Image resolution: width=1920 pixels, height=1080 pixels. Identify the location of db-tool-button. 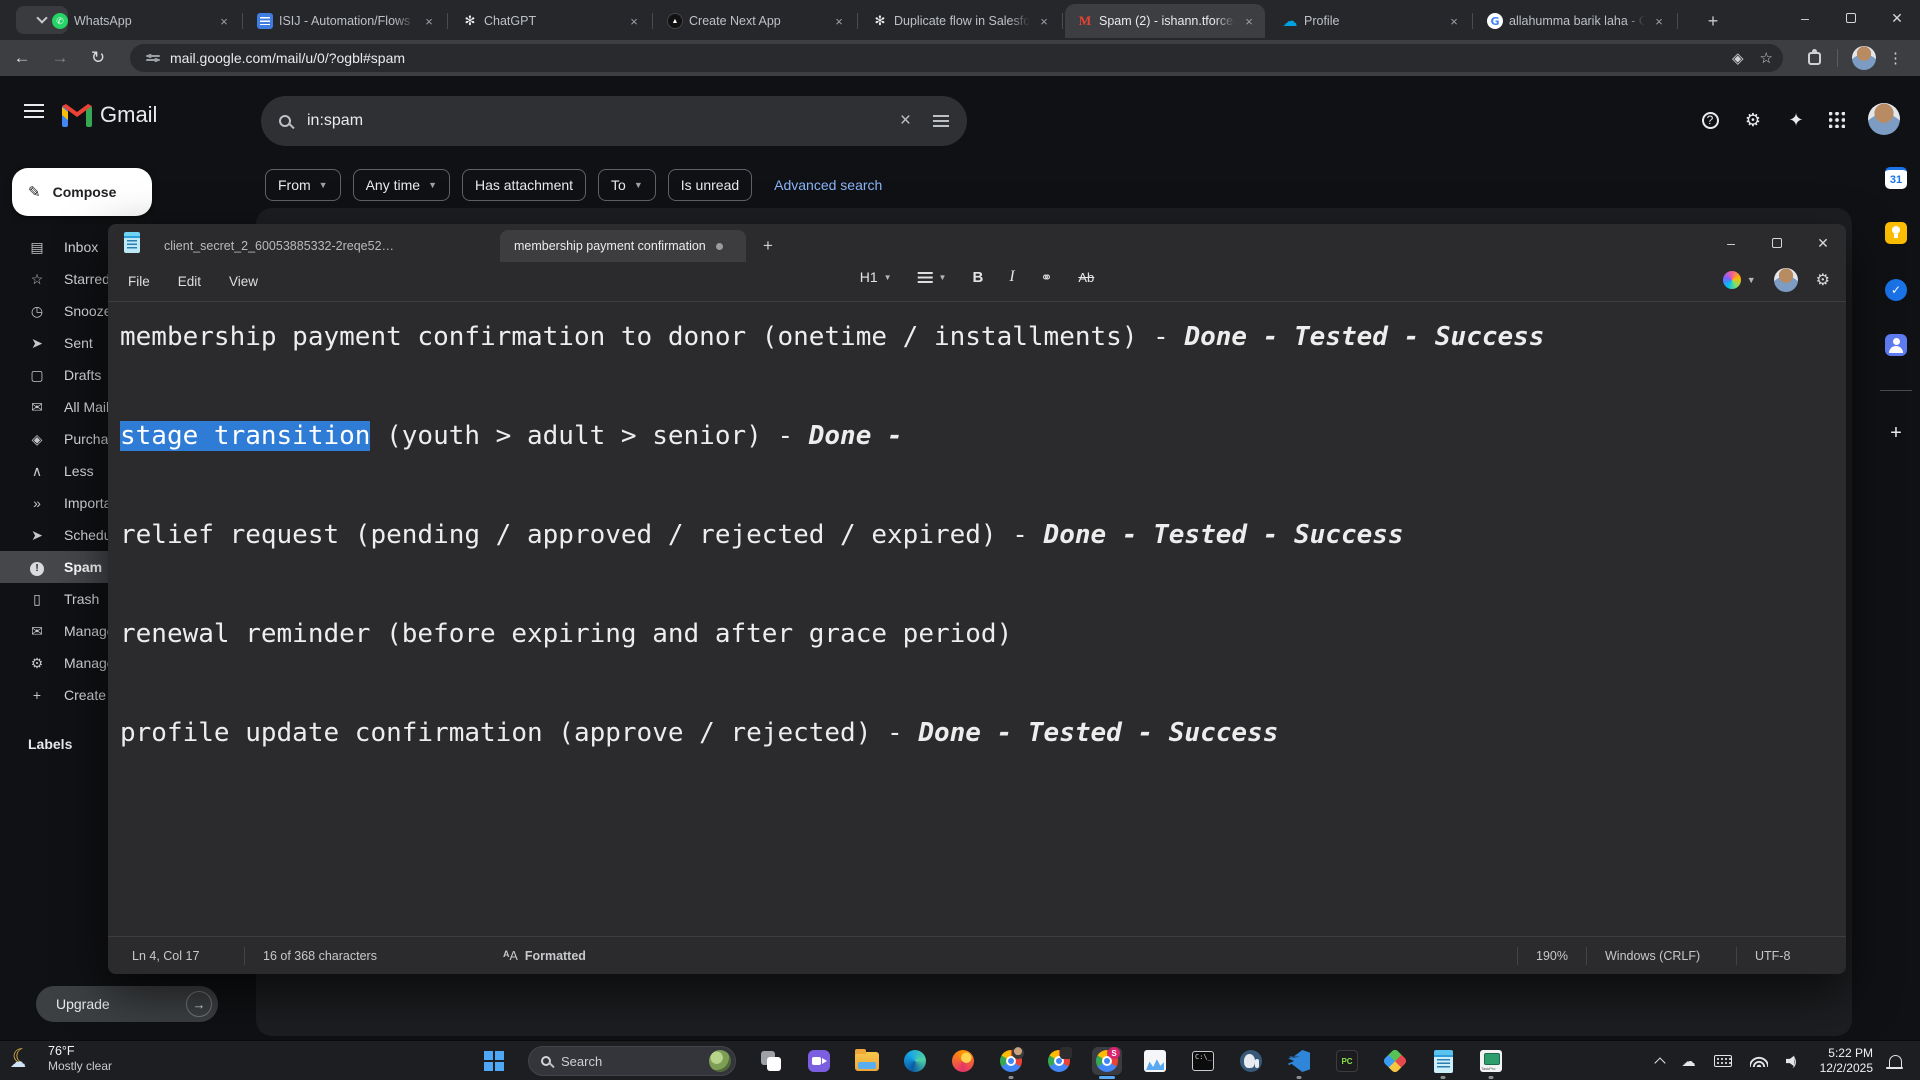
(1395, 1061).